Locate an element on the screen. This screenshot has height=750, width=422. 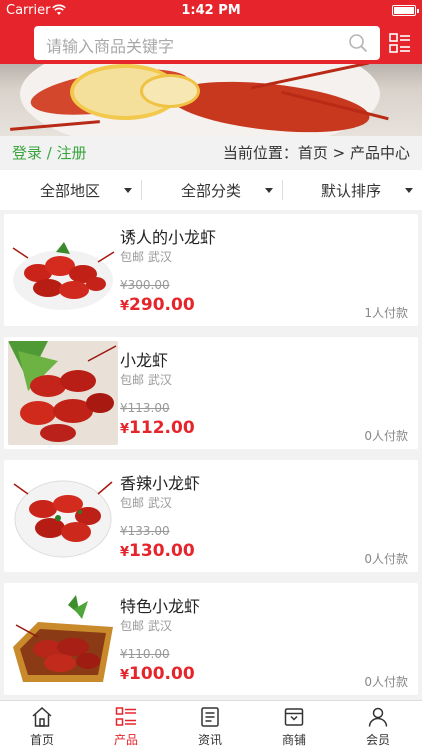
clock: 1:42 PM is located at coordinates (211, 10).